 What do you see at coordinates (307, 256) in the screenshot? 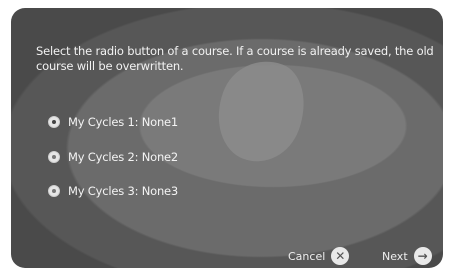
I see `cancel-label: Cancel` at bounding box center [307, 256].